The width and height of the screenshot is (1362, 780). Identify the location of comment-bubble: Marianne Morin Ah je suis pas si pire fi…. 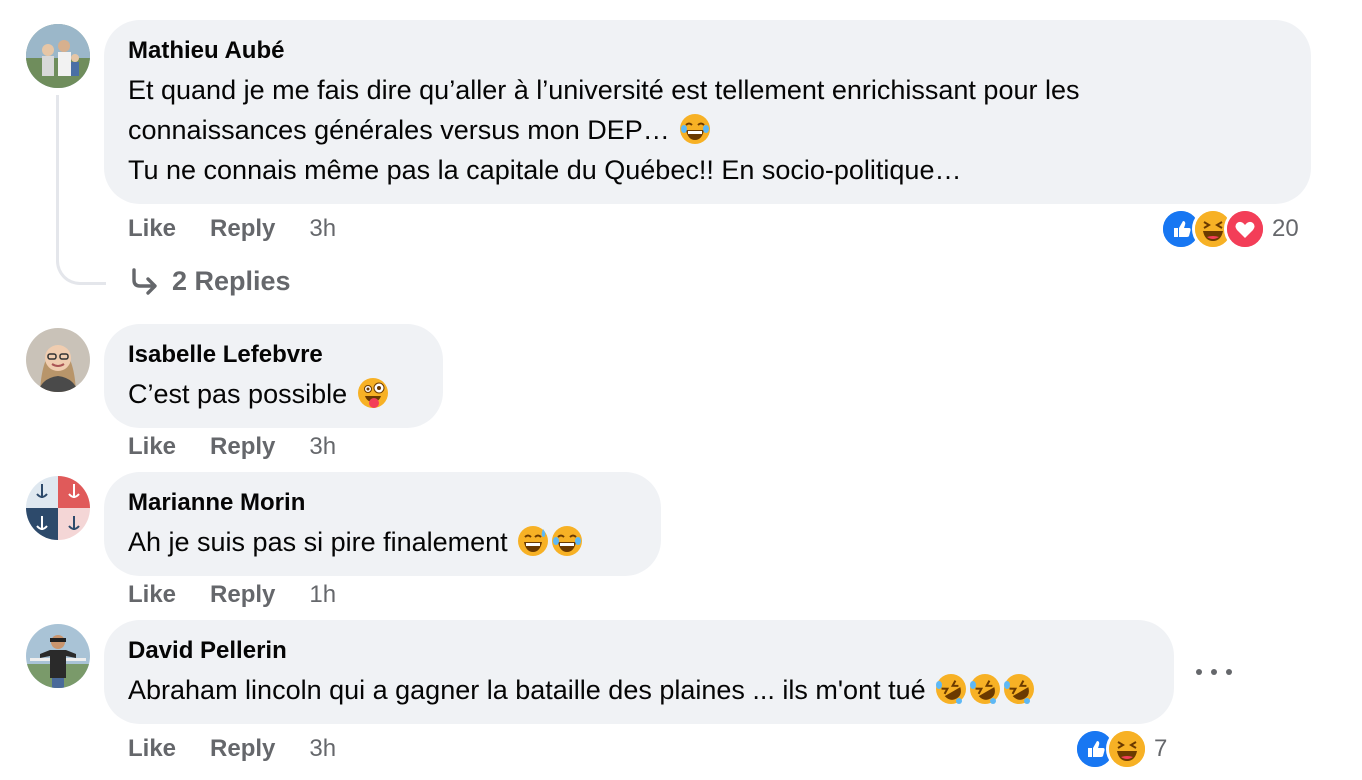
(382, 524).